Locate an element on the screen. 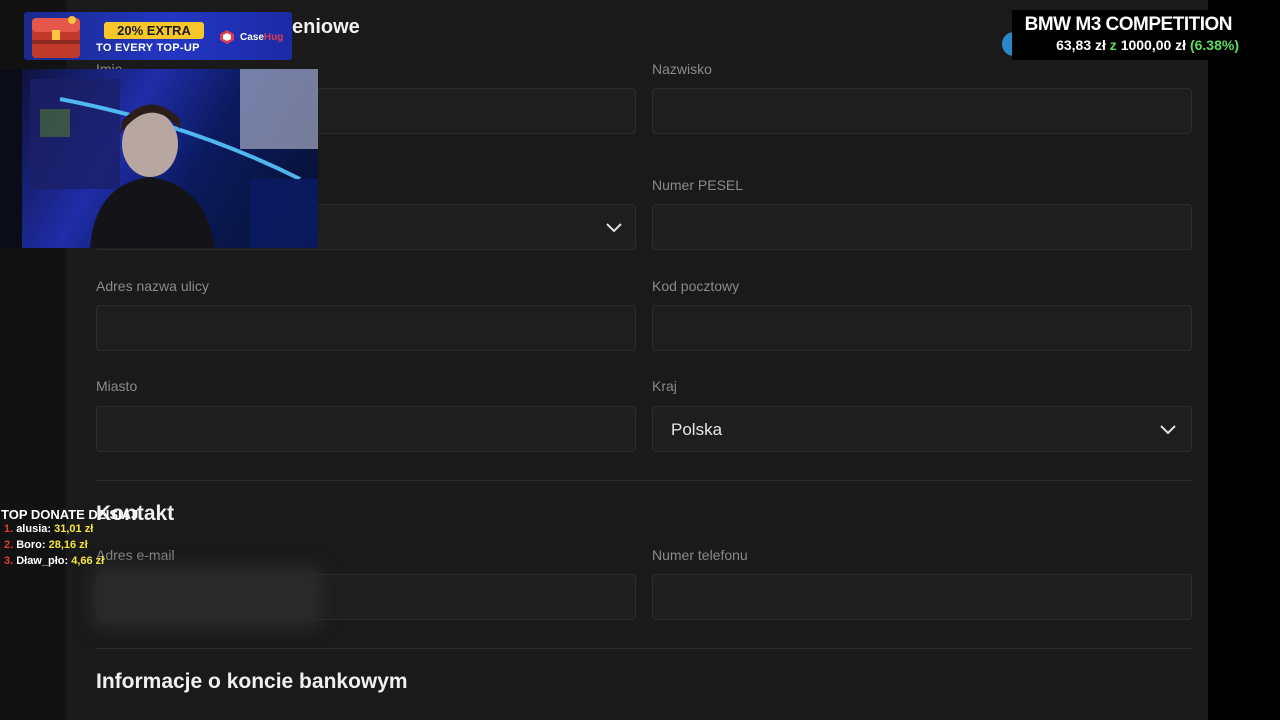 Image resolution: width=1280 pixels, height=720 pixels. donate-entry: 3. Dław_pło: 4,66 zł is located at coordinates (54, 561).